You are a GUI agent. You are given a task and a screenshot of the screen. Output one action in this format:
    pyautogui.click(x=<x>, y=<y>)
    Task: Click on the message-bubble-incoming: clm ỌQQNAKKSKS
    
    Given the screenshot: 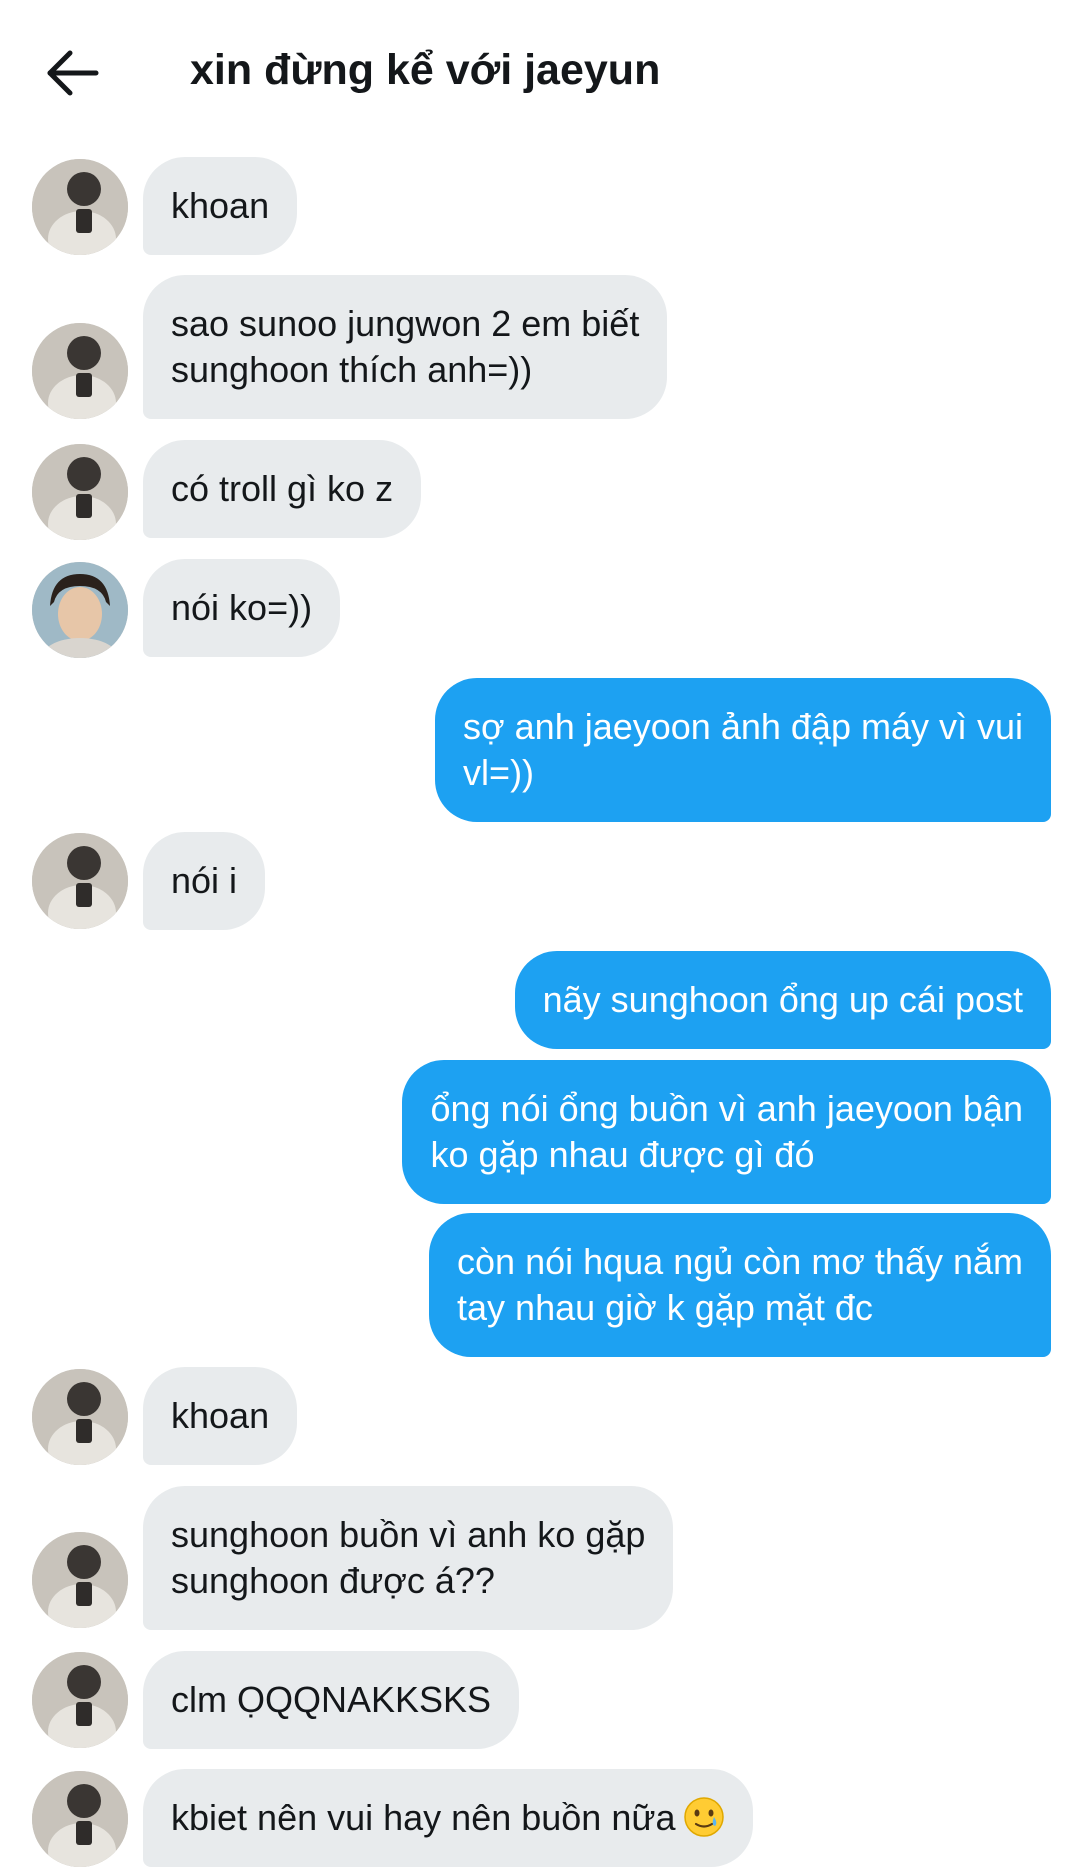 What is the action you would take?
    pyautogui.click(x=331, y=1700)
    